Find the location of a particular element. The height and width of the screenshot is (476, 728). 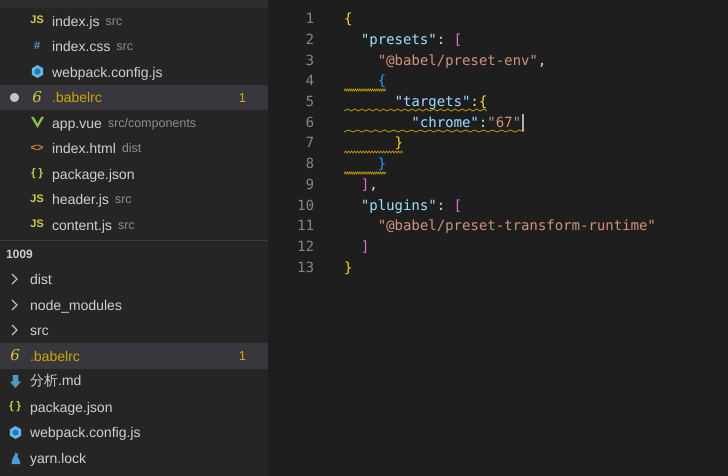

open-editor-item: JS content.js src is located at coordinates (134, 225).